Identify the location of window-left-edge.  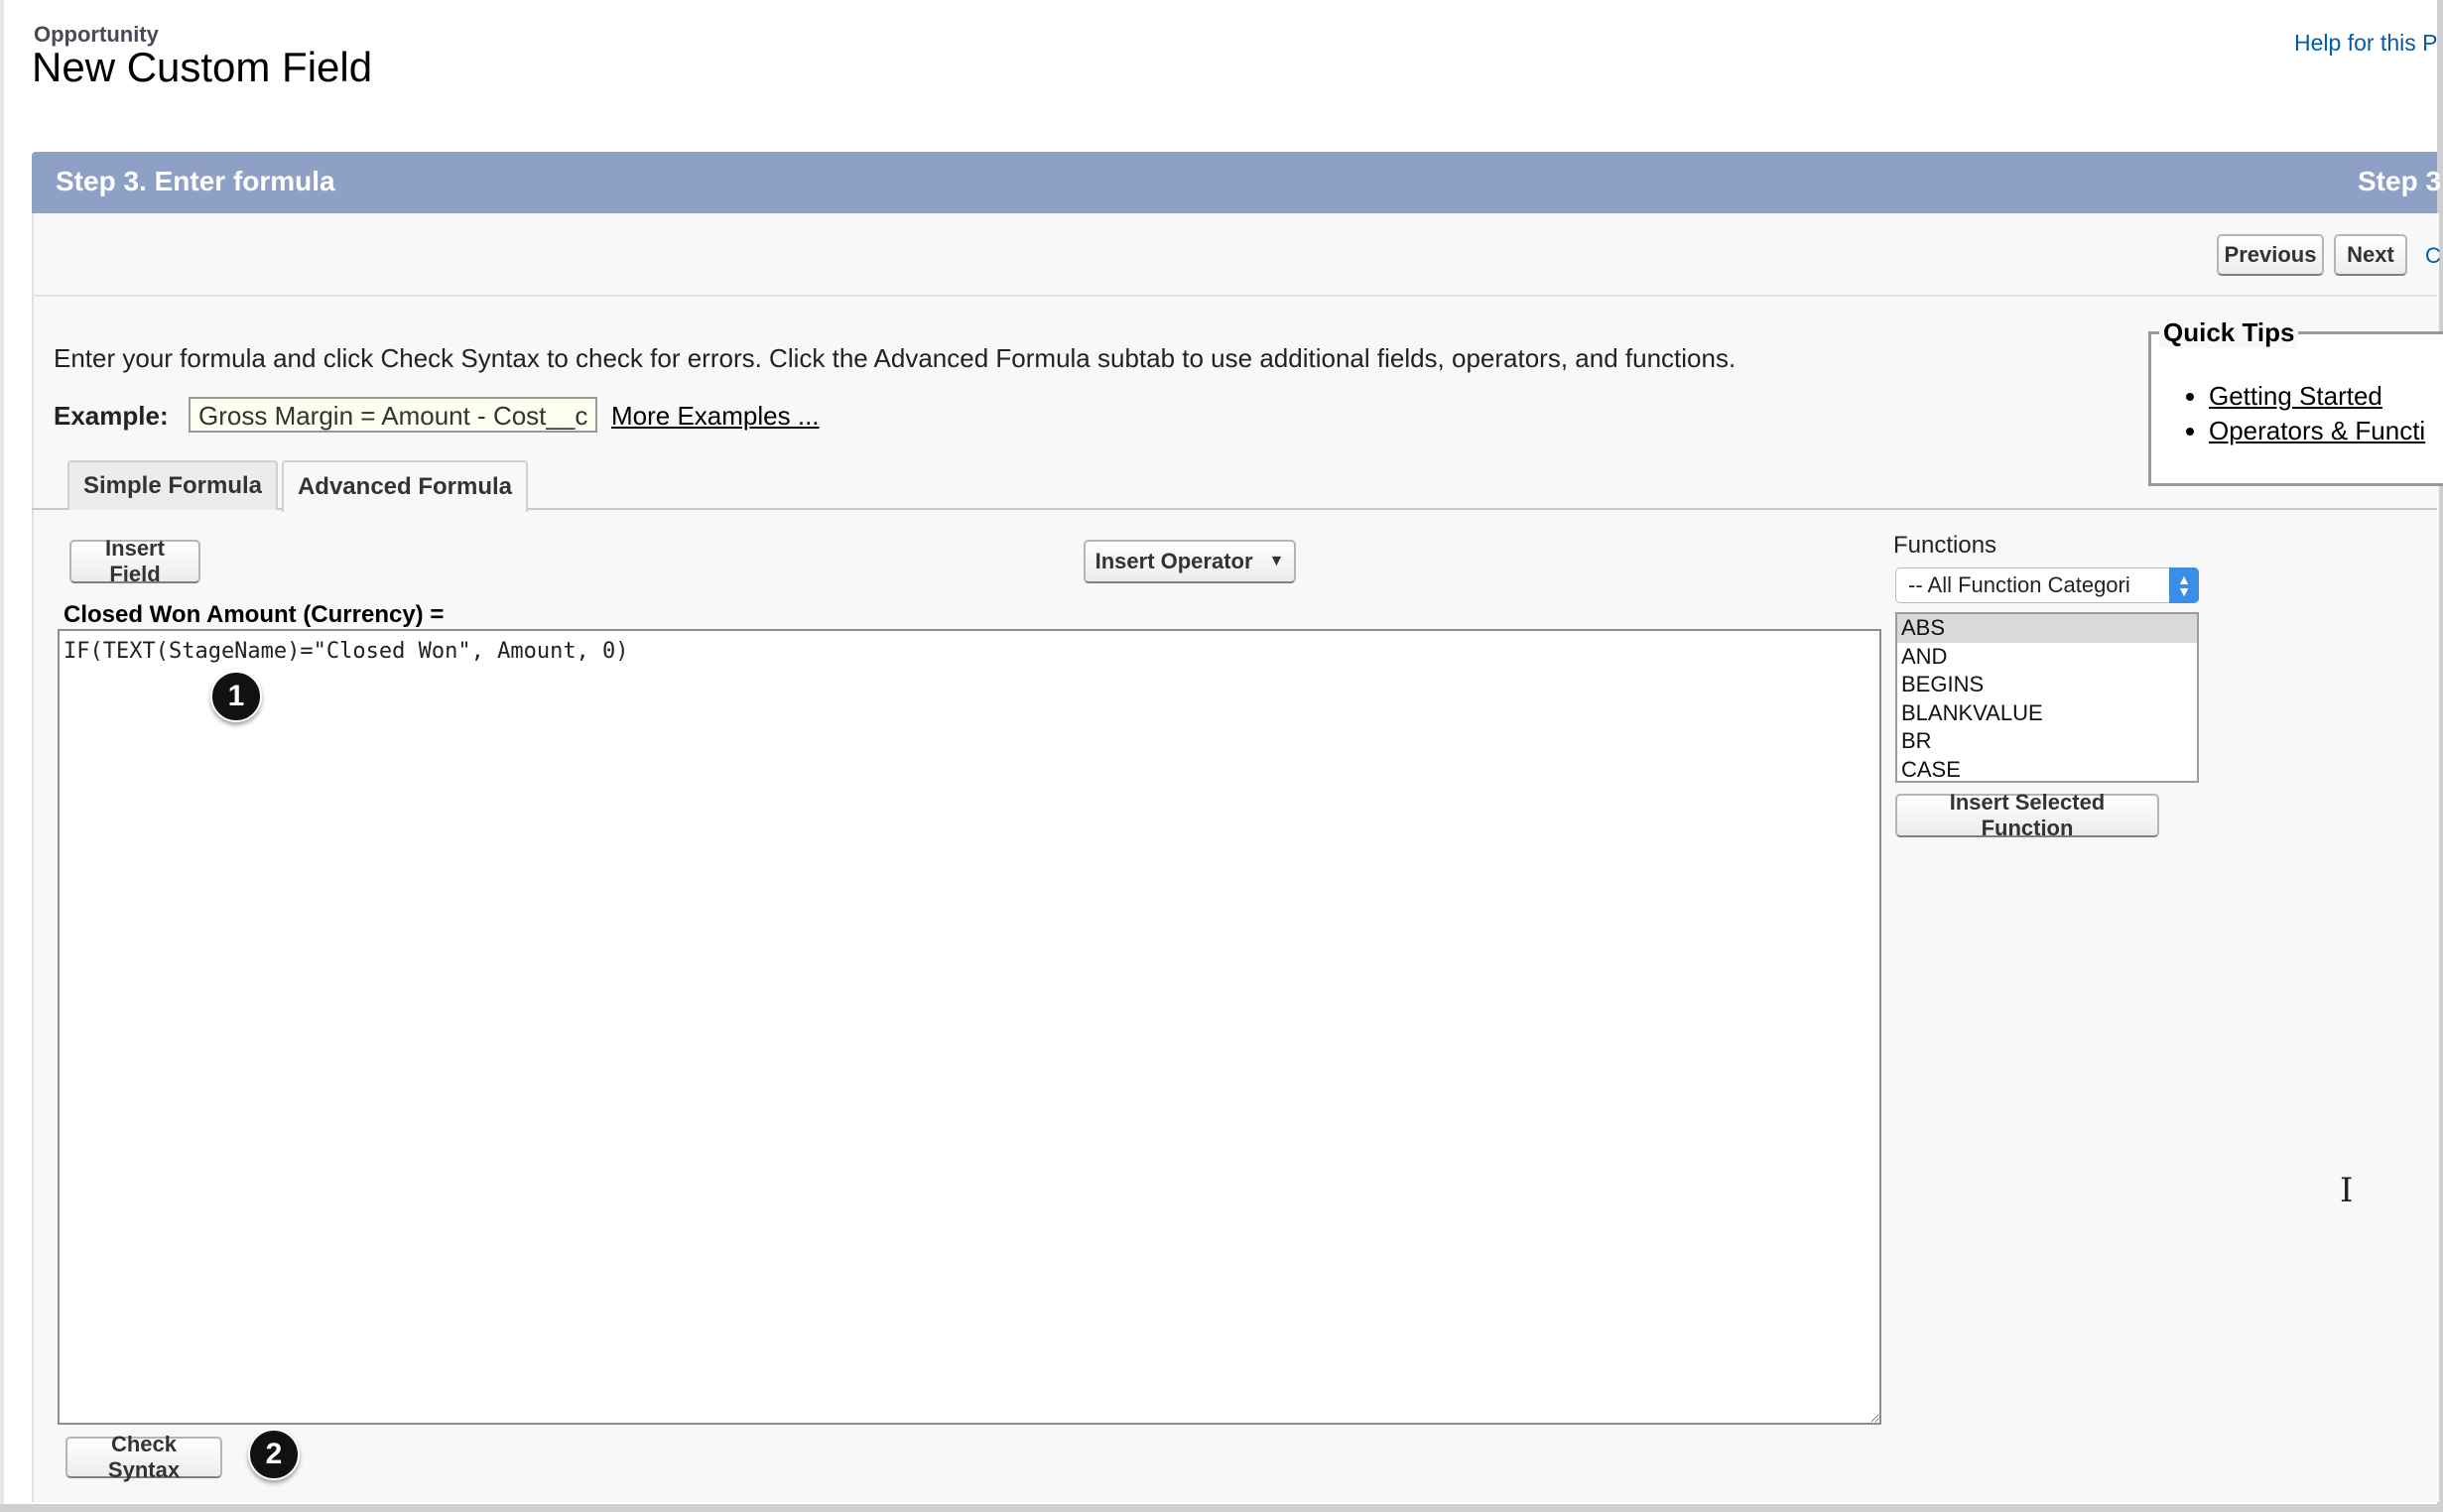
(2, 756).